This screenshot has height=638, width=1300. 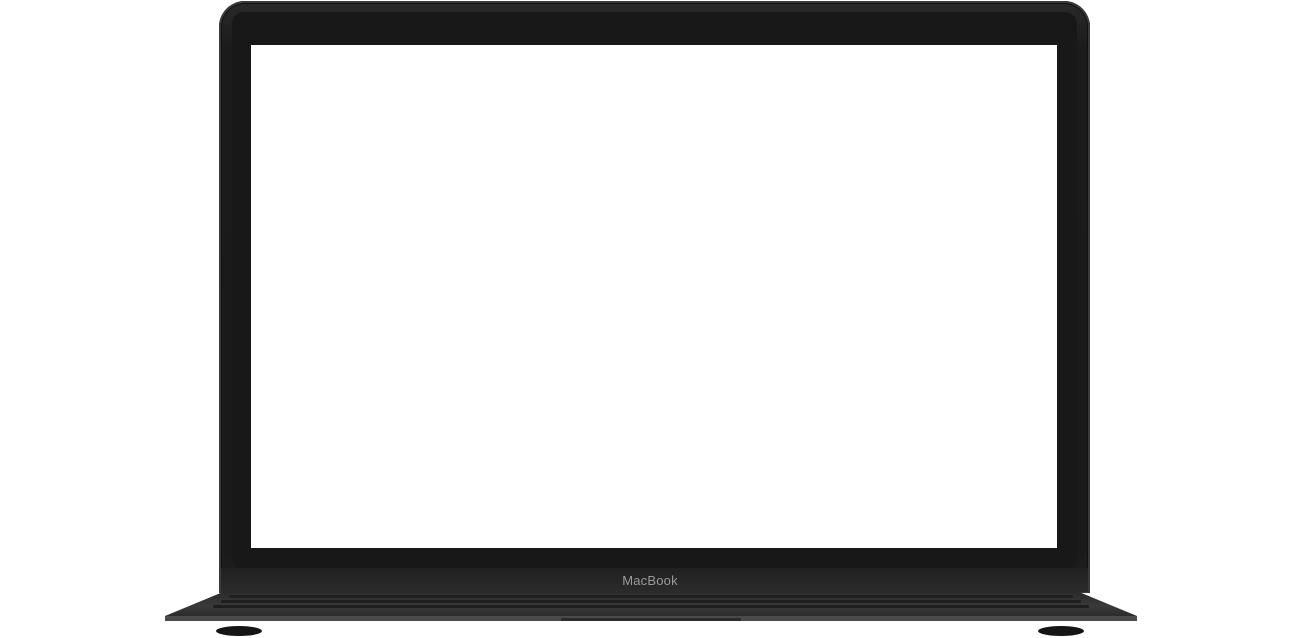 What do you see at coordinates (651, 601) in the screenshot?
I see `keyboard-keys` at bounding box center [651, 601].